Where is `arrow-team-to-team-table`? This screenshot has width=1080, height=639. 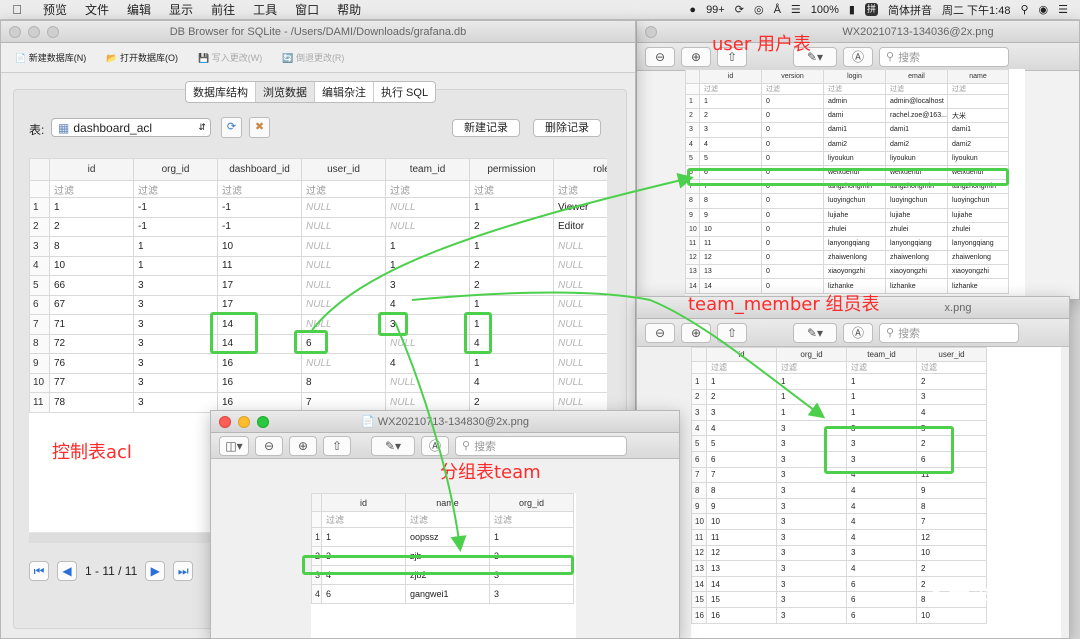 arrow-team-to-team-table is located at coordinates (430, 436).